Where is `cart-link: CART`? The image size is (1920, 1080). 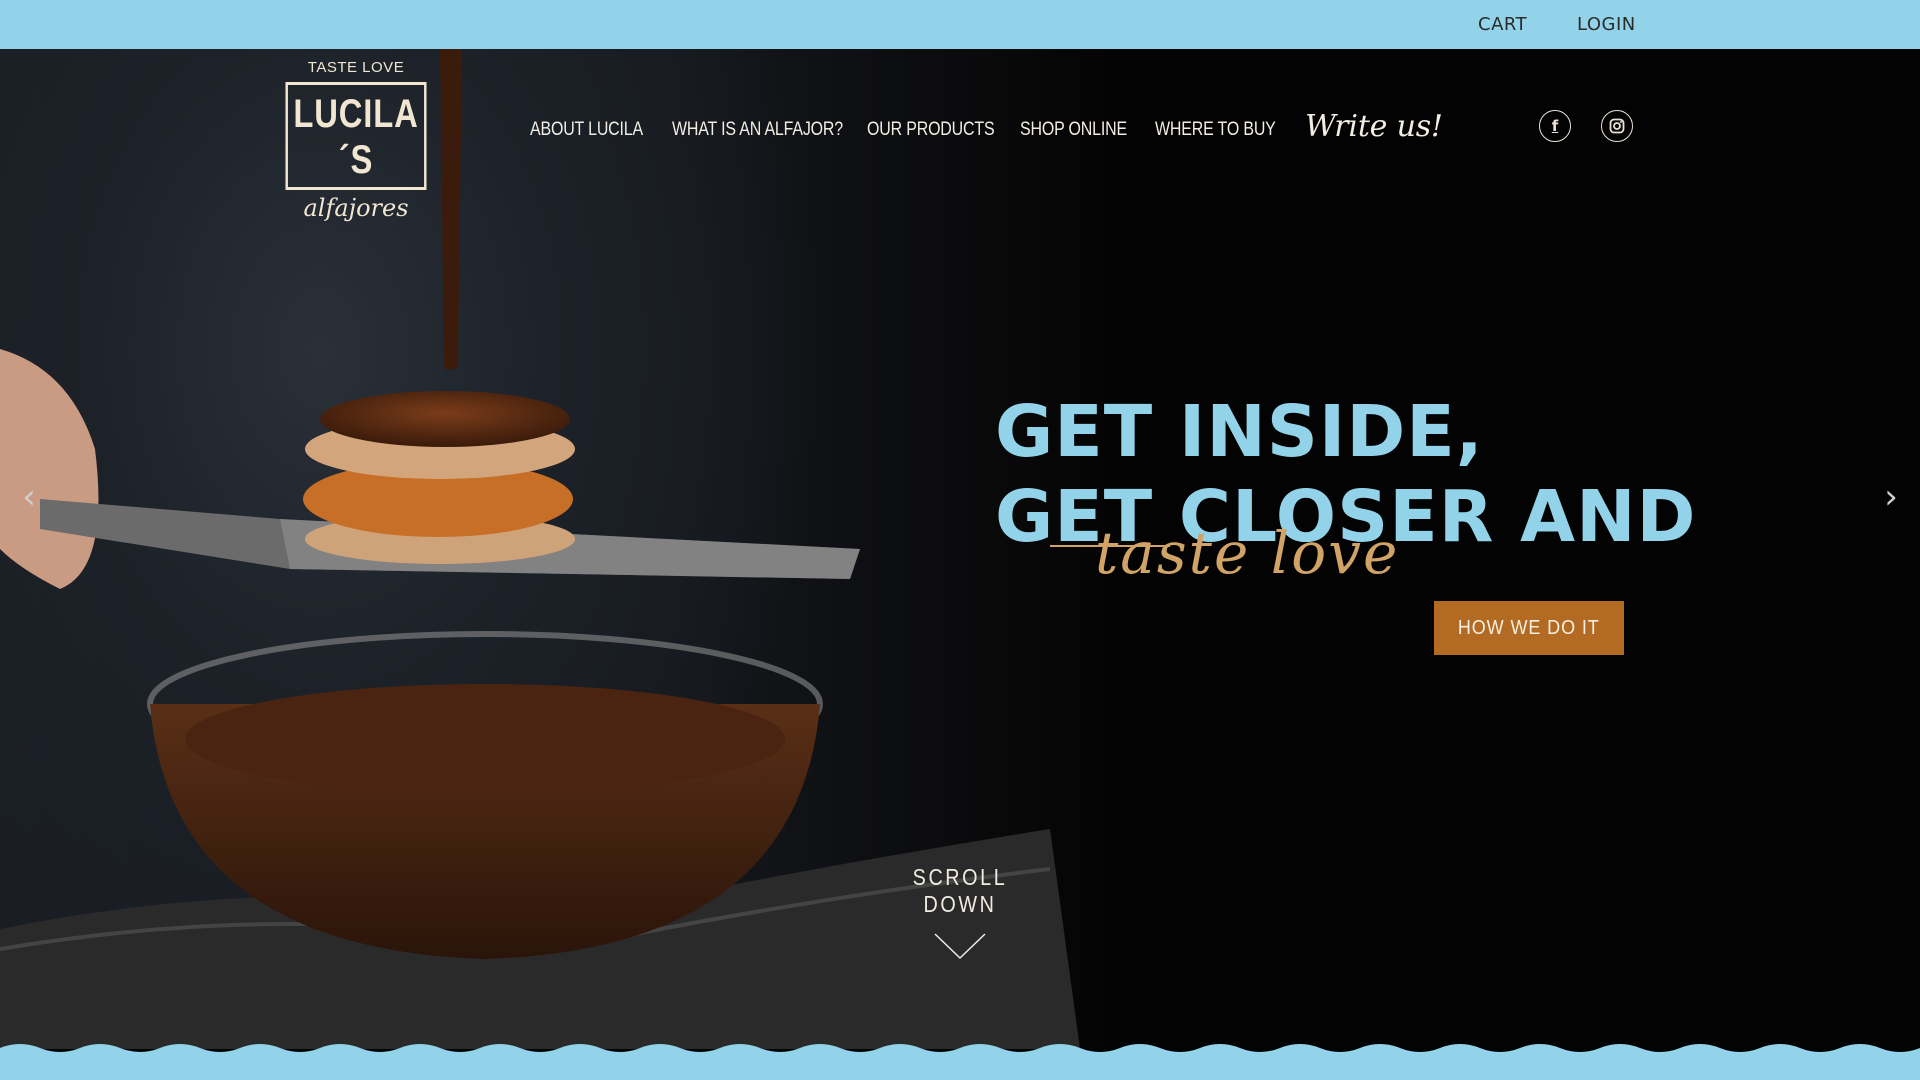
cart-link: CART is located at coordinates (1502, 24).